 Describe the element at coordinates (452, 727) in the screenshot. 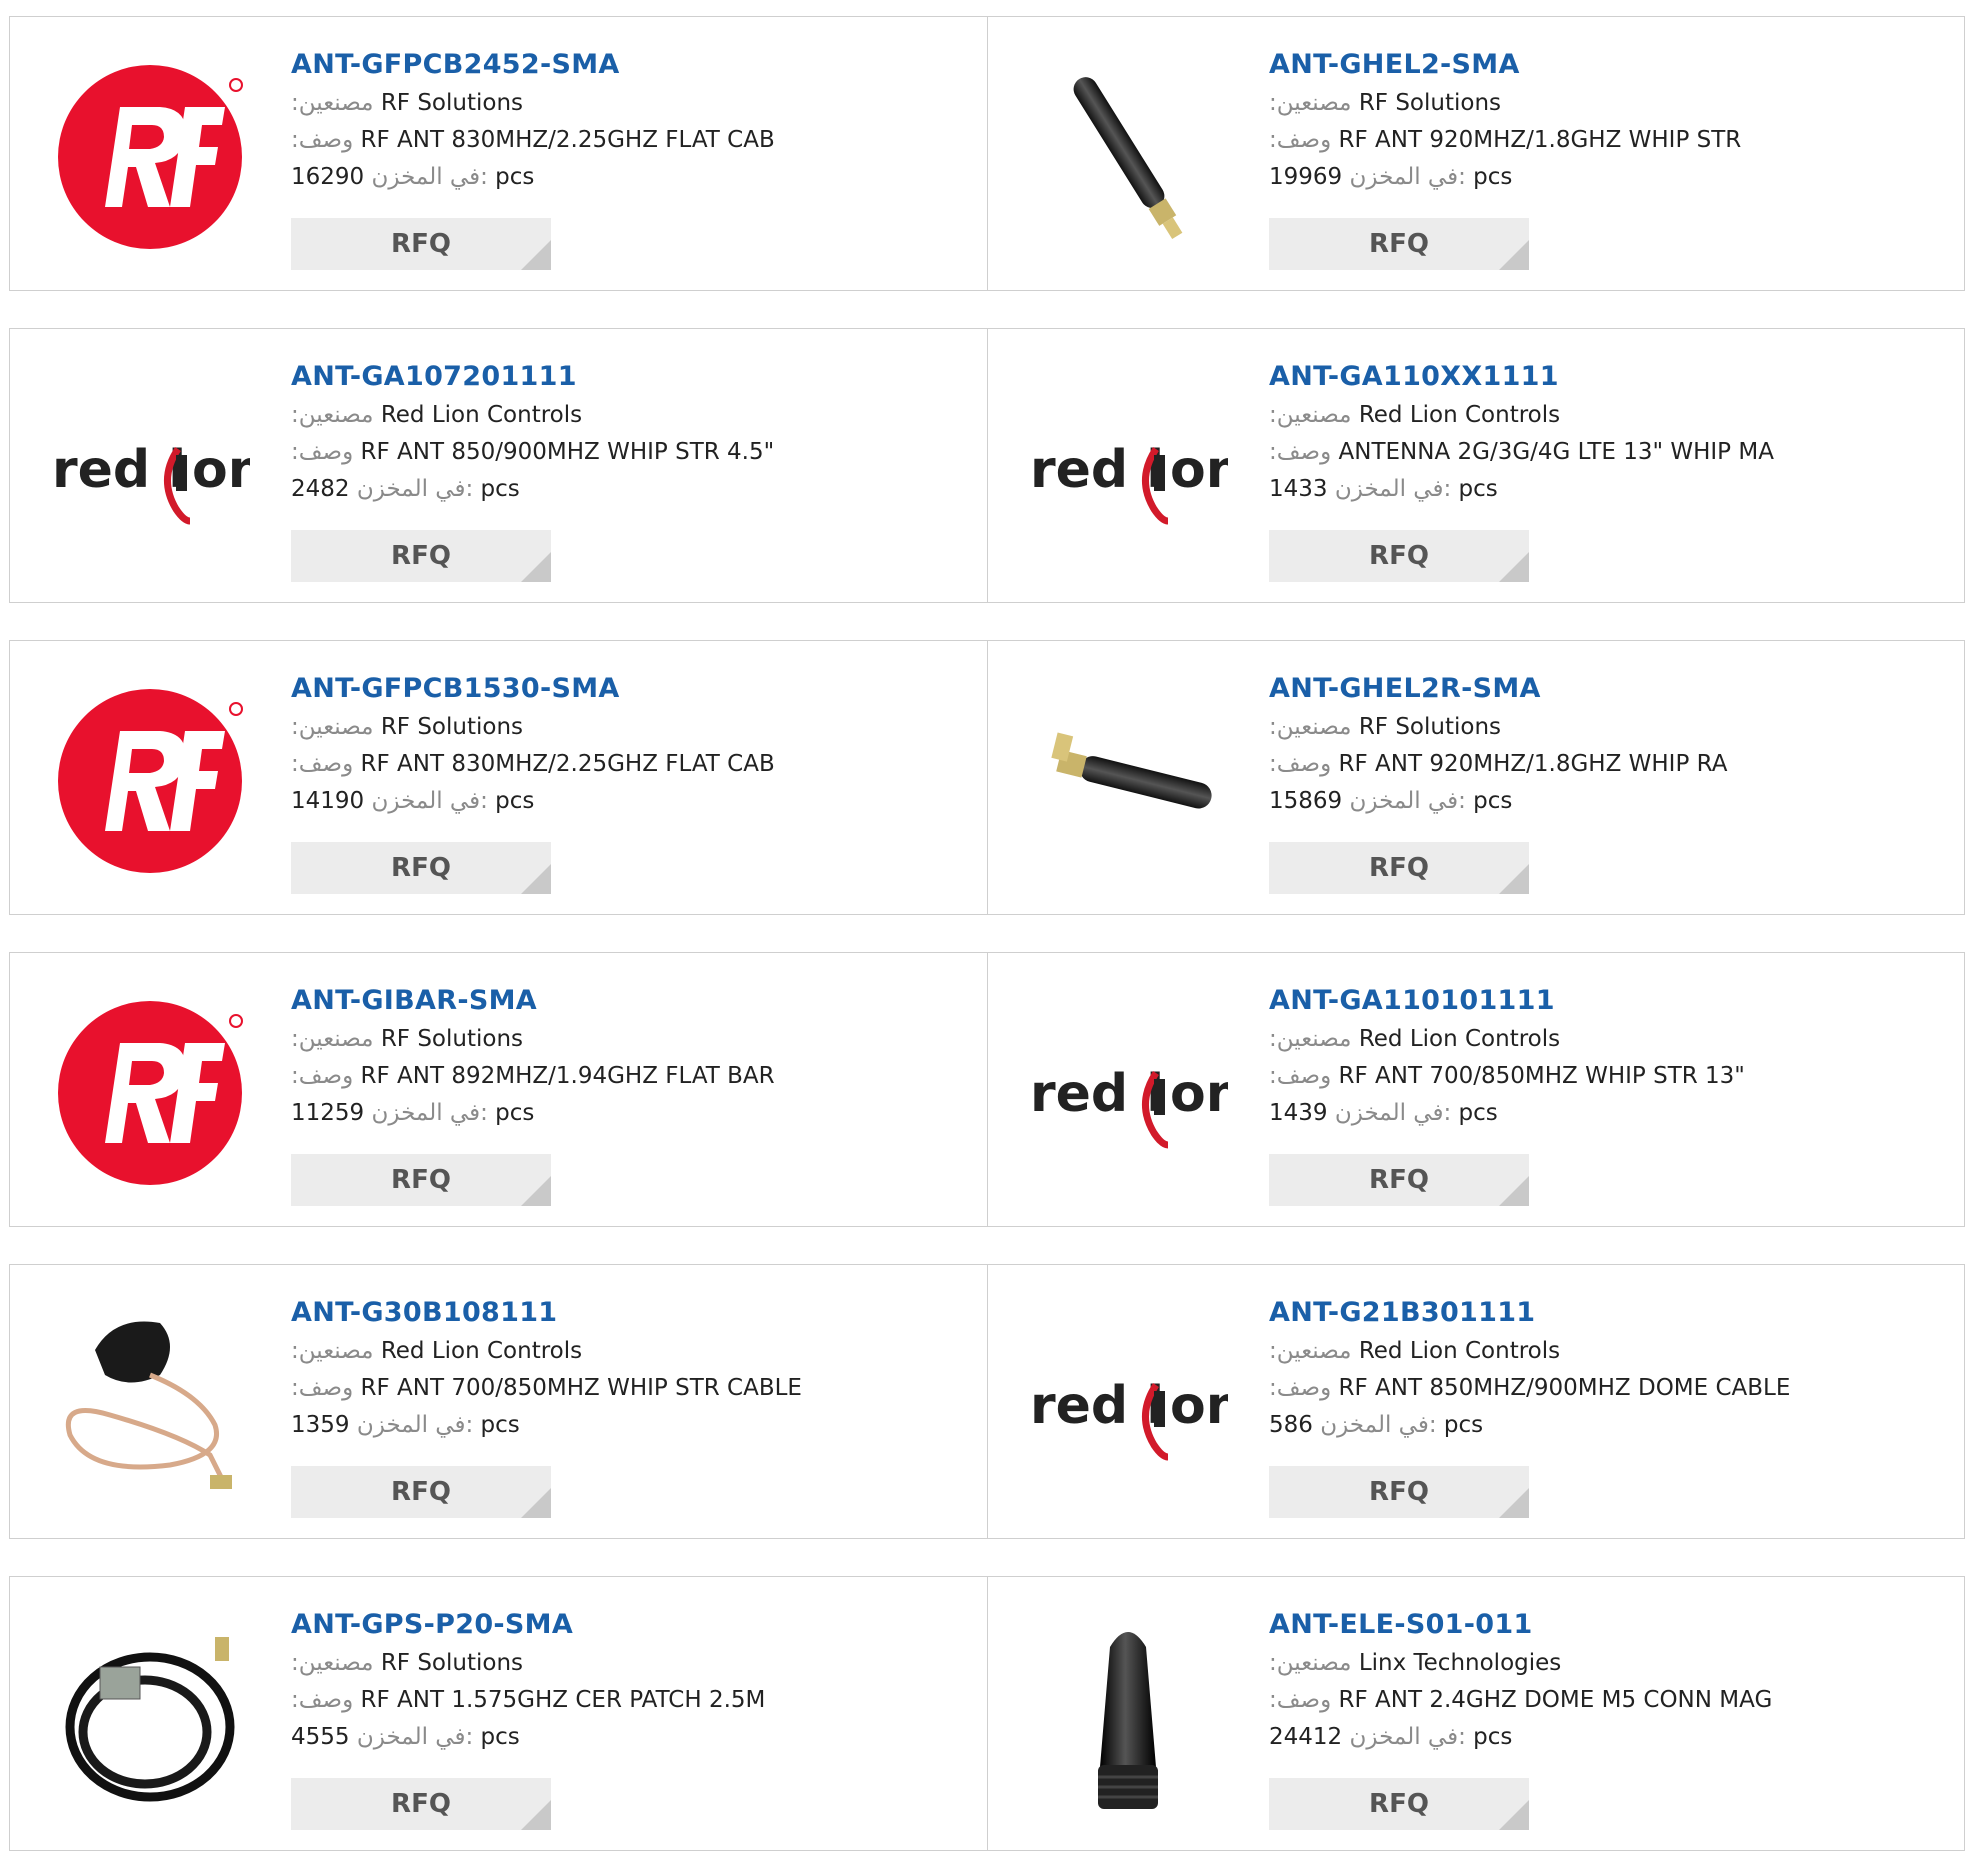

I see `manufacturer-value: RF Solutions` at that location.